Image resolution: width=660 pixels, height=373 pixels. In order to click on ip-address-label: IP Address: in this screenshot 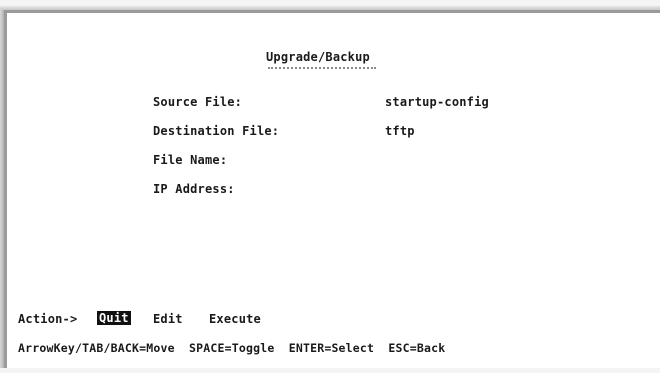, I will do `click(194, 189)`.